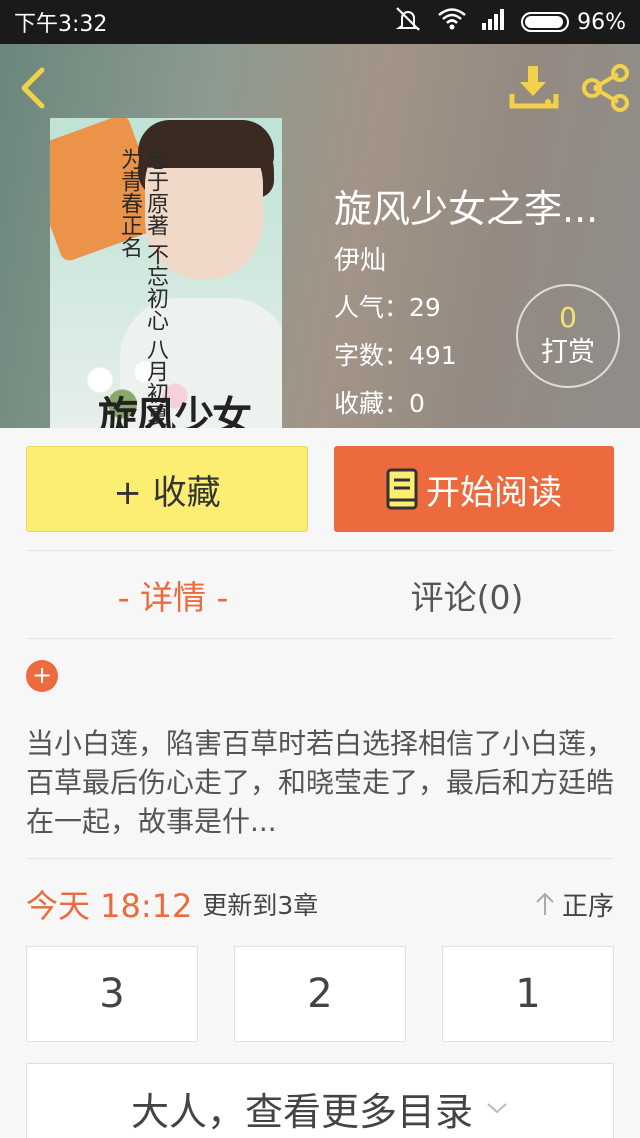  I want to click on battery-icon, so click(545, 22).